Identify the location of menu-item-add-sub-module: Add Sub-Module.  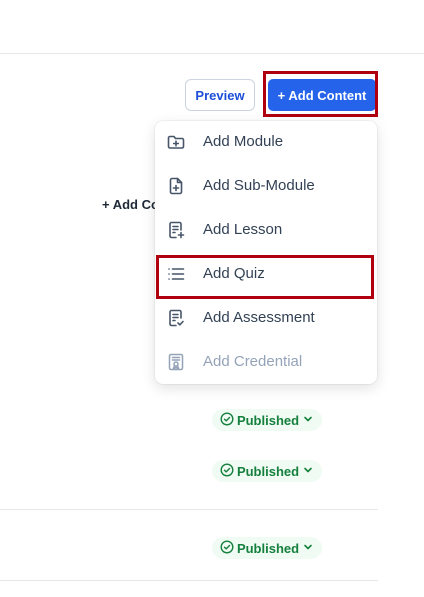
(266, 186).